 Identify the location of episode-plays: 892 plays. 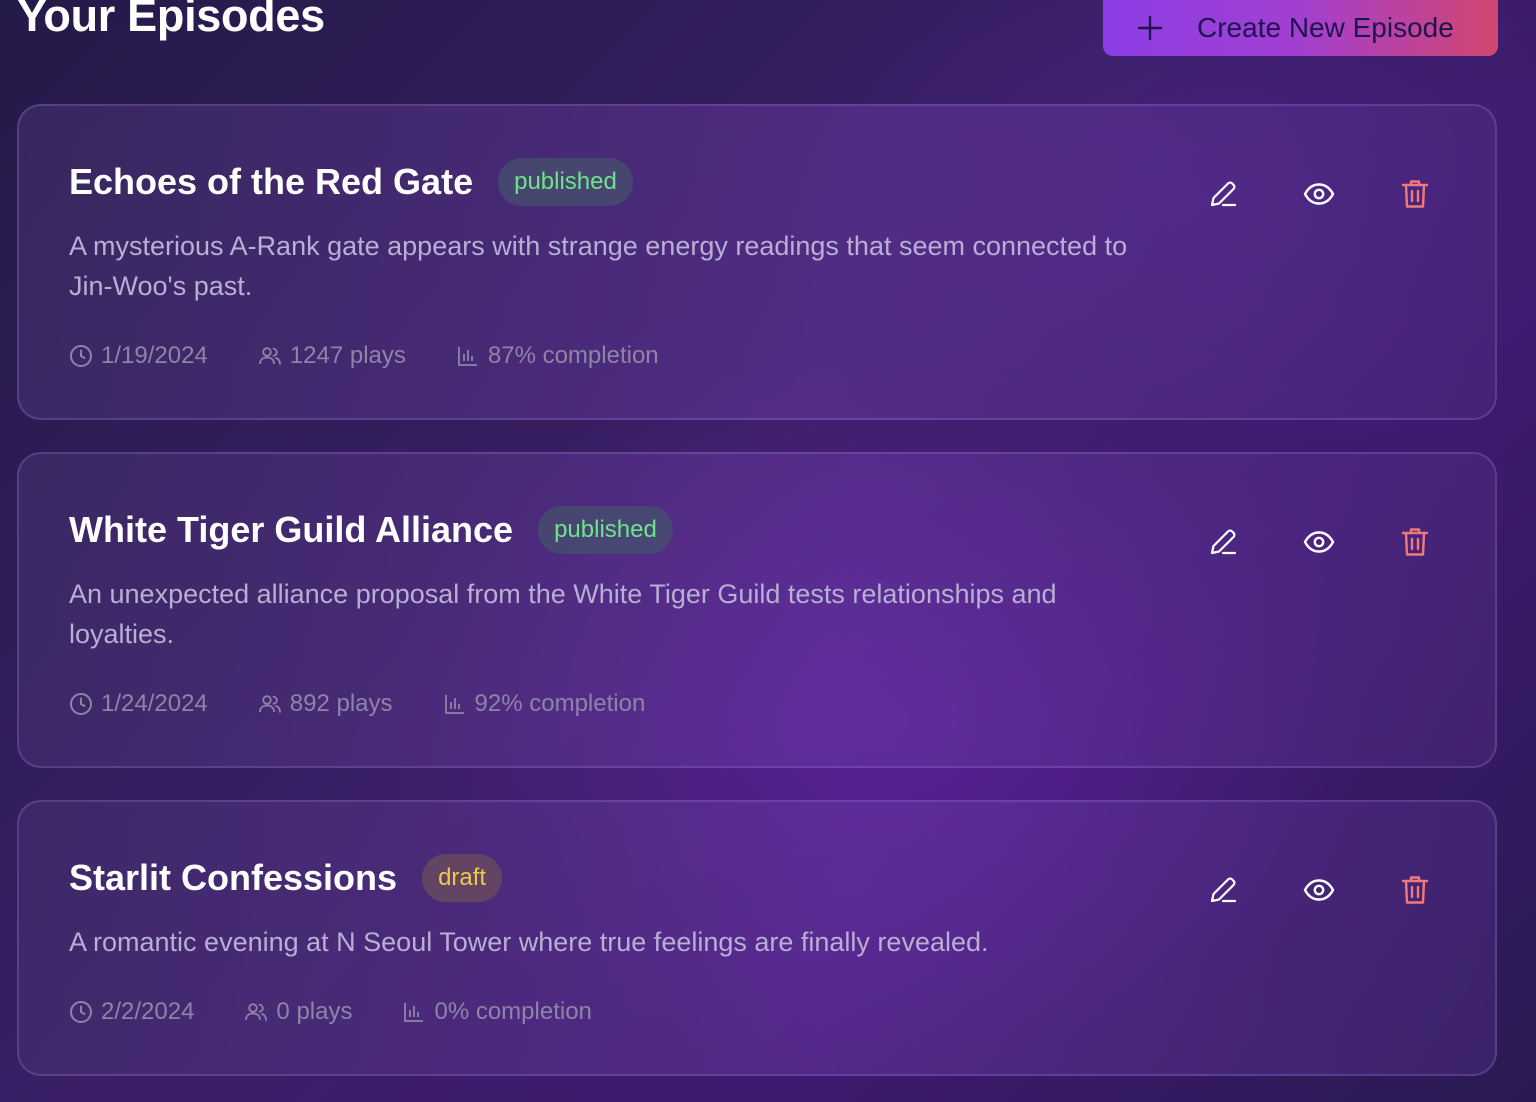
(325, 704).